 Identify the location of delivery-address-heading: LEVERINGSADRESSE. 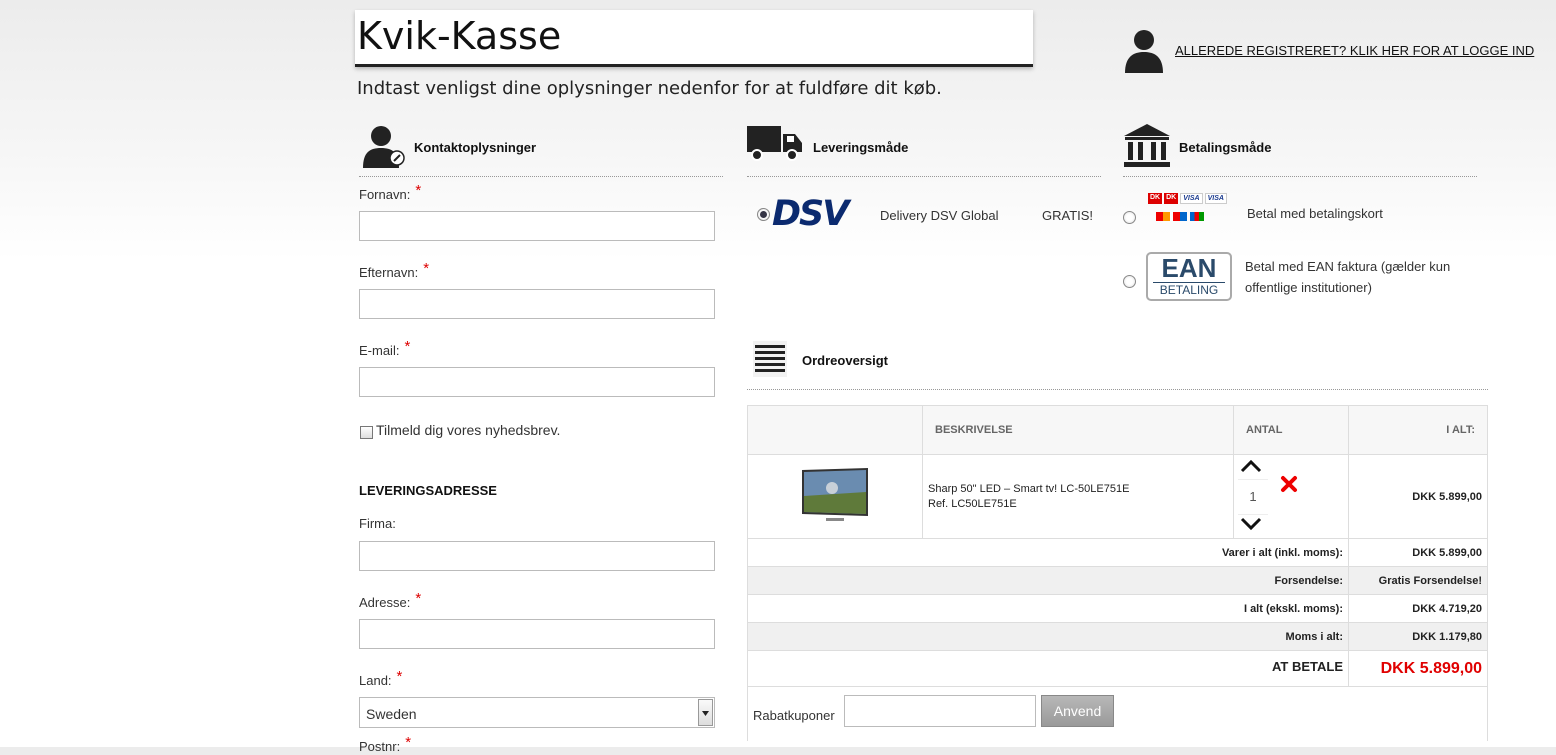
(428, 490).